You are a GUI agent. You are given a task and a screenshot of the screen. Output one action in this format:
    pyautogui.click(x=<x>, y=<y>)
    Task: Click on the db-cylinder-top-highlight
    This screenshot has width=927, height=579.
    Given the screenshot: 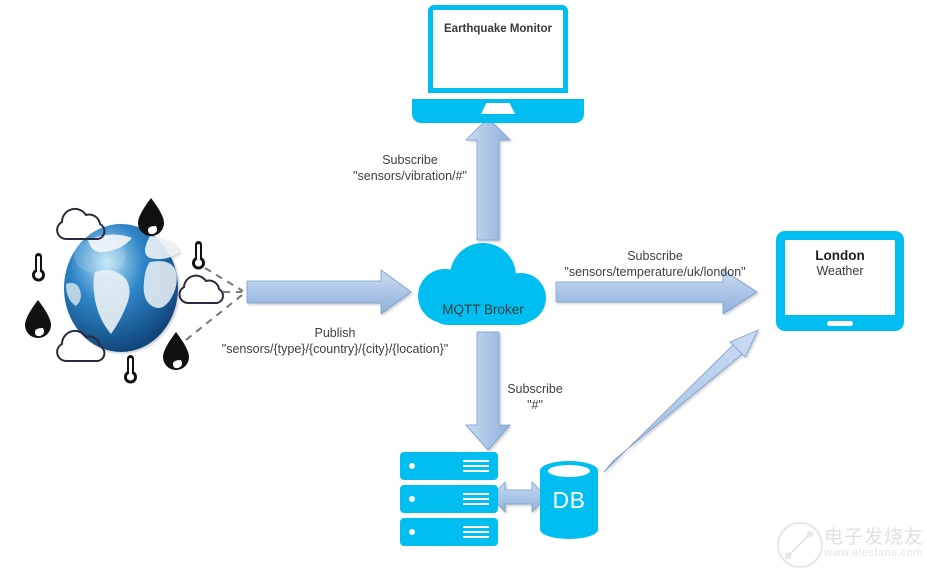 What is the action you would take?
    pyautogui.click(x=569, y=471)
    